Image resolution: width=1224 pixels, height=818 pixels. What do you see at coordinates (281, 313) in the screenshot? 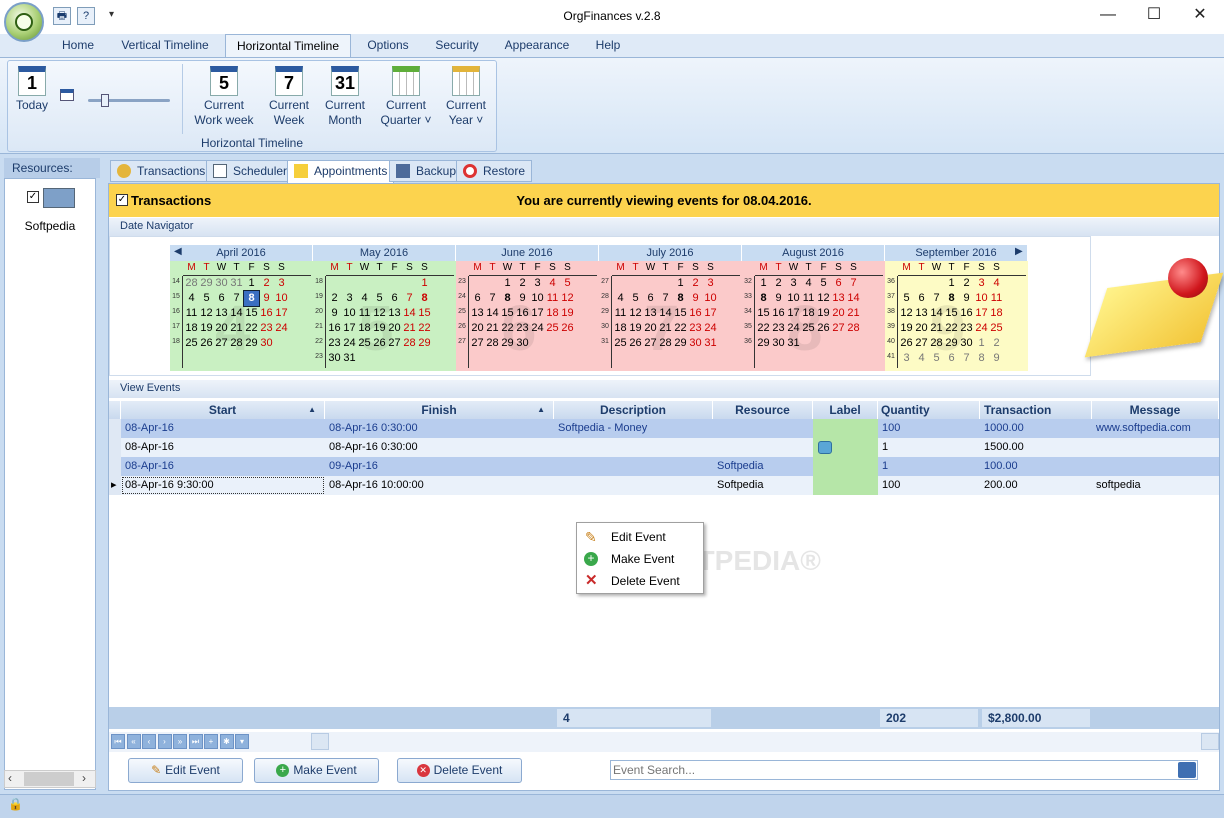
I see `calendar-day: 17` at bounding box center [281, 313].